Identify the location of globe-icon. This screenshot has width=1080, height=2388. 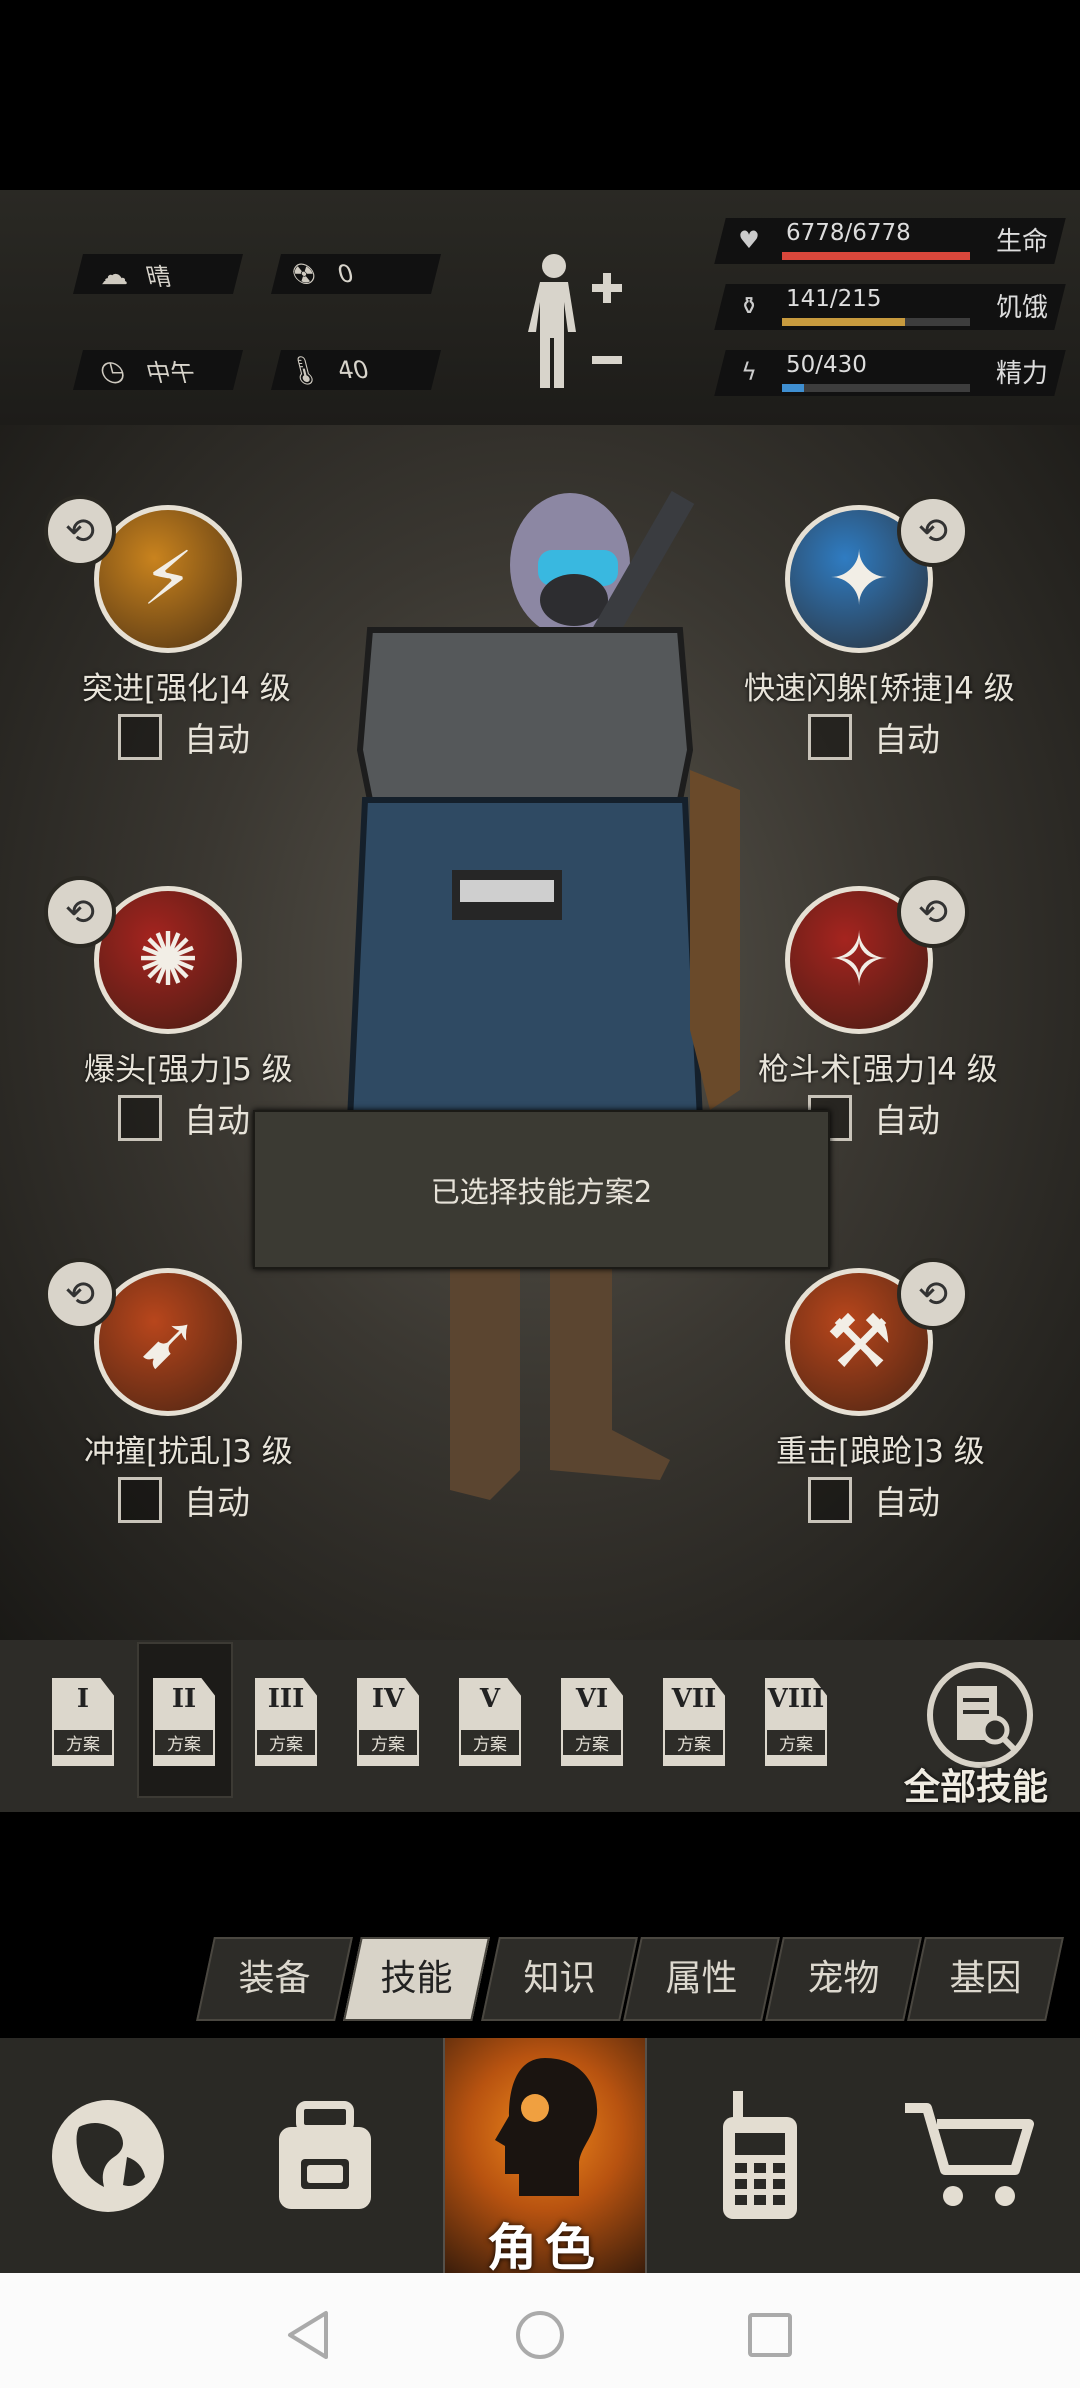
(108, 2155).